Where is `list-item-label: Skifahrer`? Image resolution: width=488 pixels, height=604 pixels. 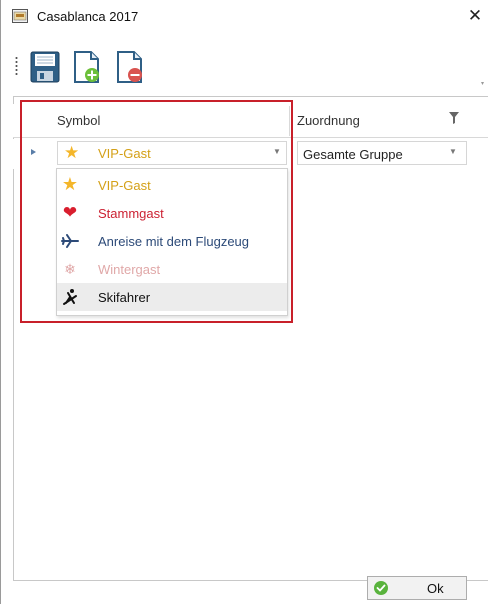
list-item-label: Skifahrer is located at coordinates (124, 297).